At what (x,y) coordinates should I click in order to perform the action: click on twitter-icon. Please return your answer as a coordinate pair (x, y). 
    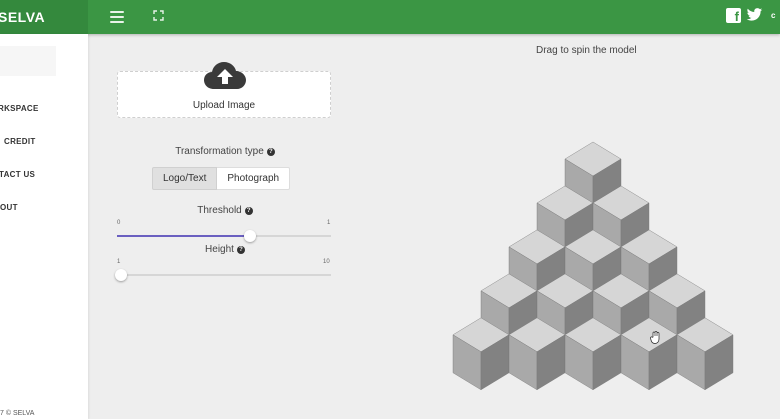
    Looking at the image, I should click on (754, 15).